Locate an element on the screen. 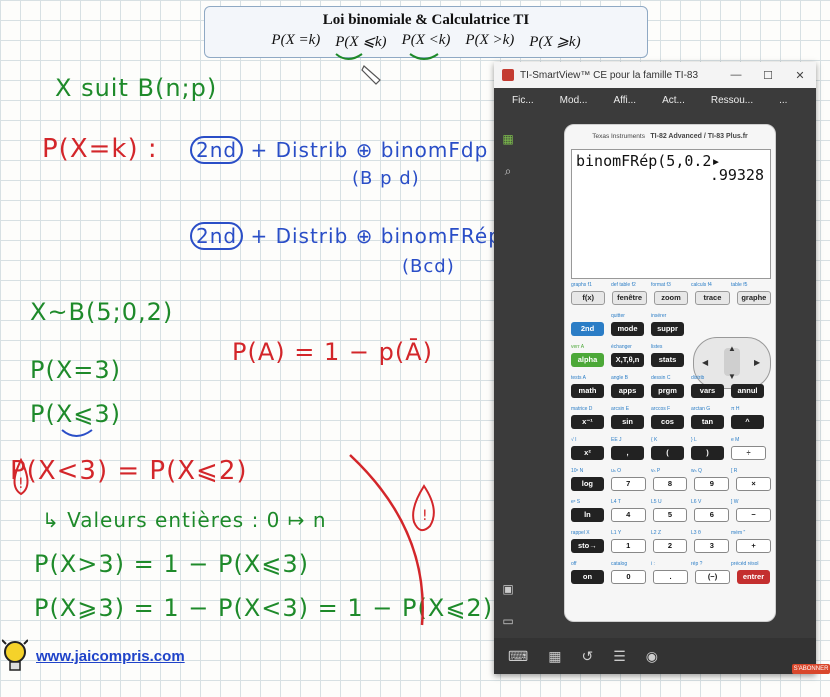 Image resolution: width=830 pixels, height=697 pixels. blue-underline-icon is located at coordinates (77, 433).